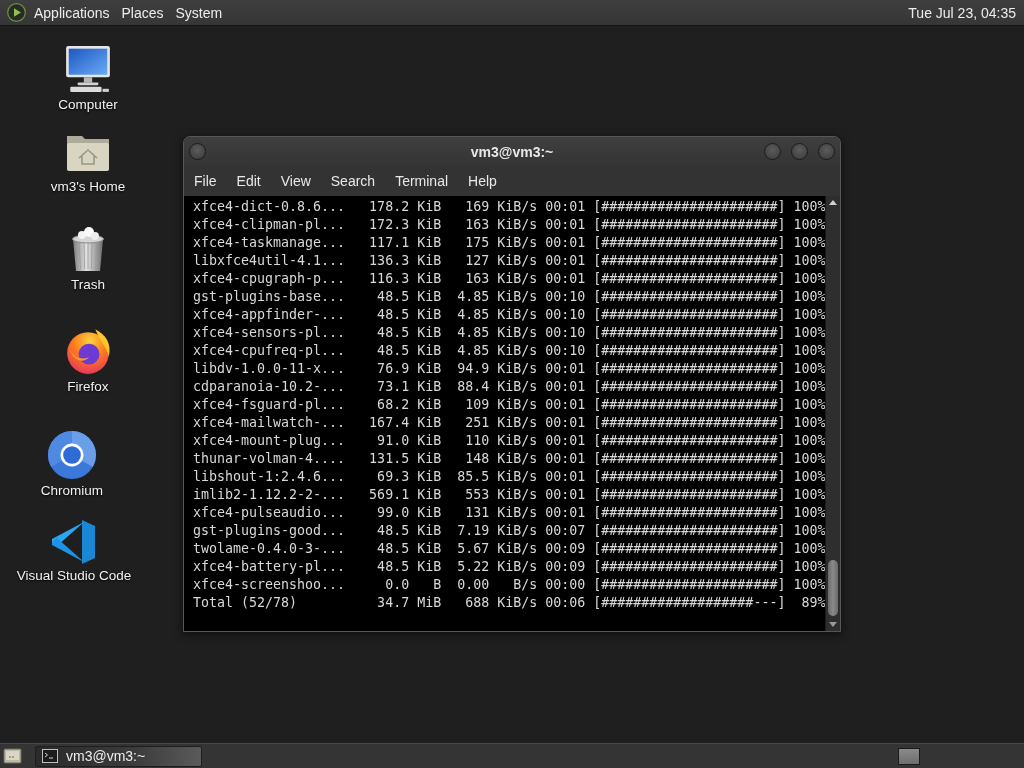 The height and width of the screenshot is (768, 1024). What do you see at coordinates (833, 588) in the screenshot?
I see `scrollbar-thumb` at bounding box center [833, 588].